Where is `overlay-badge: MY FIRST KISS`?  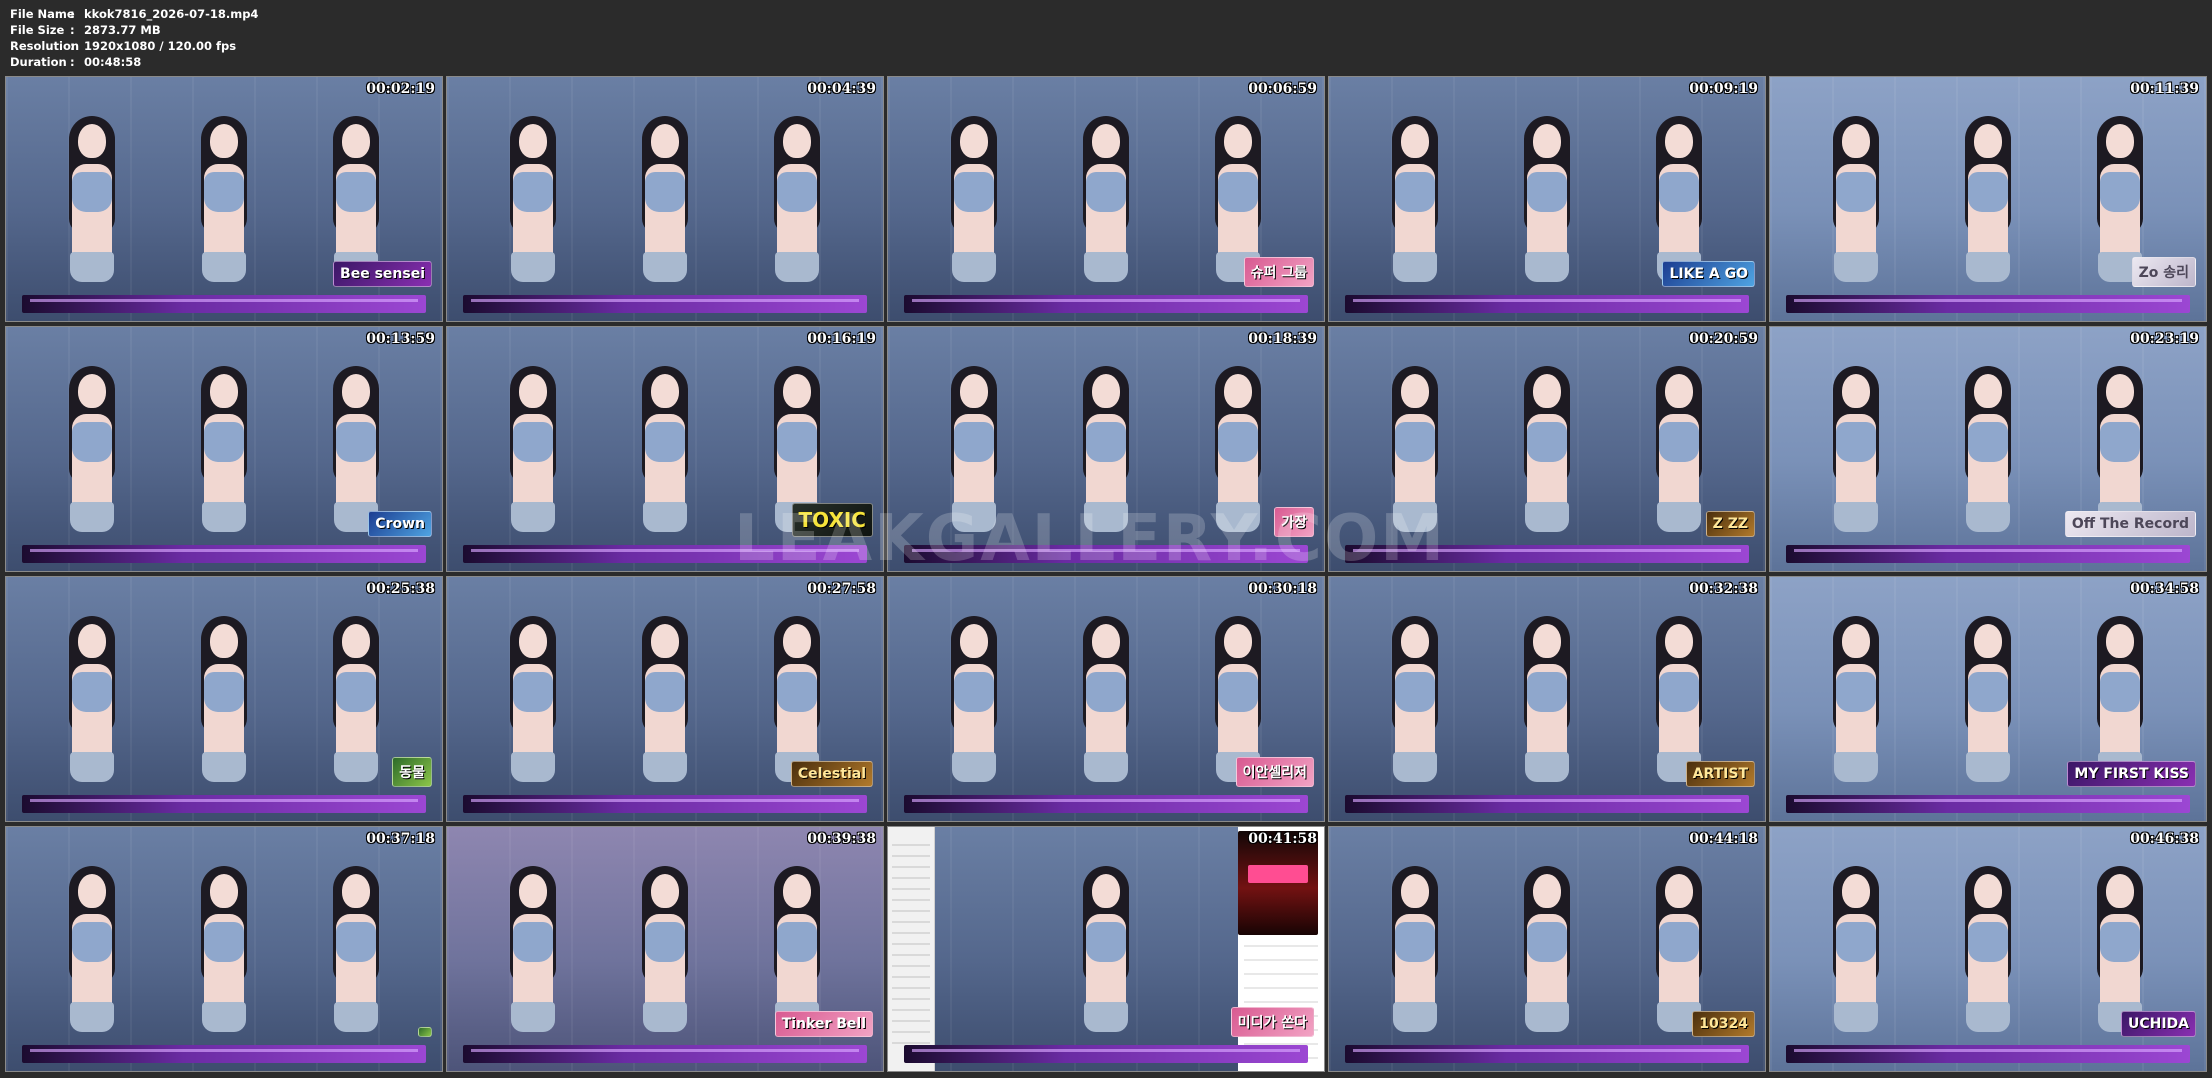
overlay-badge: MY FIRST KISS is located at coordinates (2131, 774).